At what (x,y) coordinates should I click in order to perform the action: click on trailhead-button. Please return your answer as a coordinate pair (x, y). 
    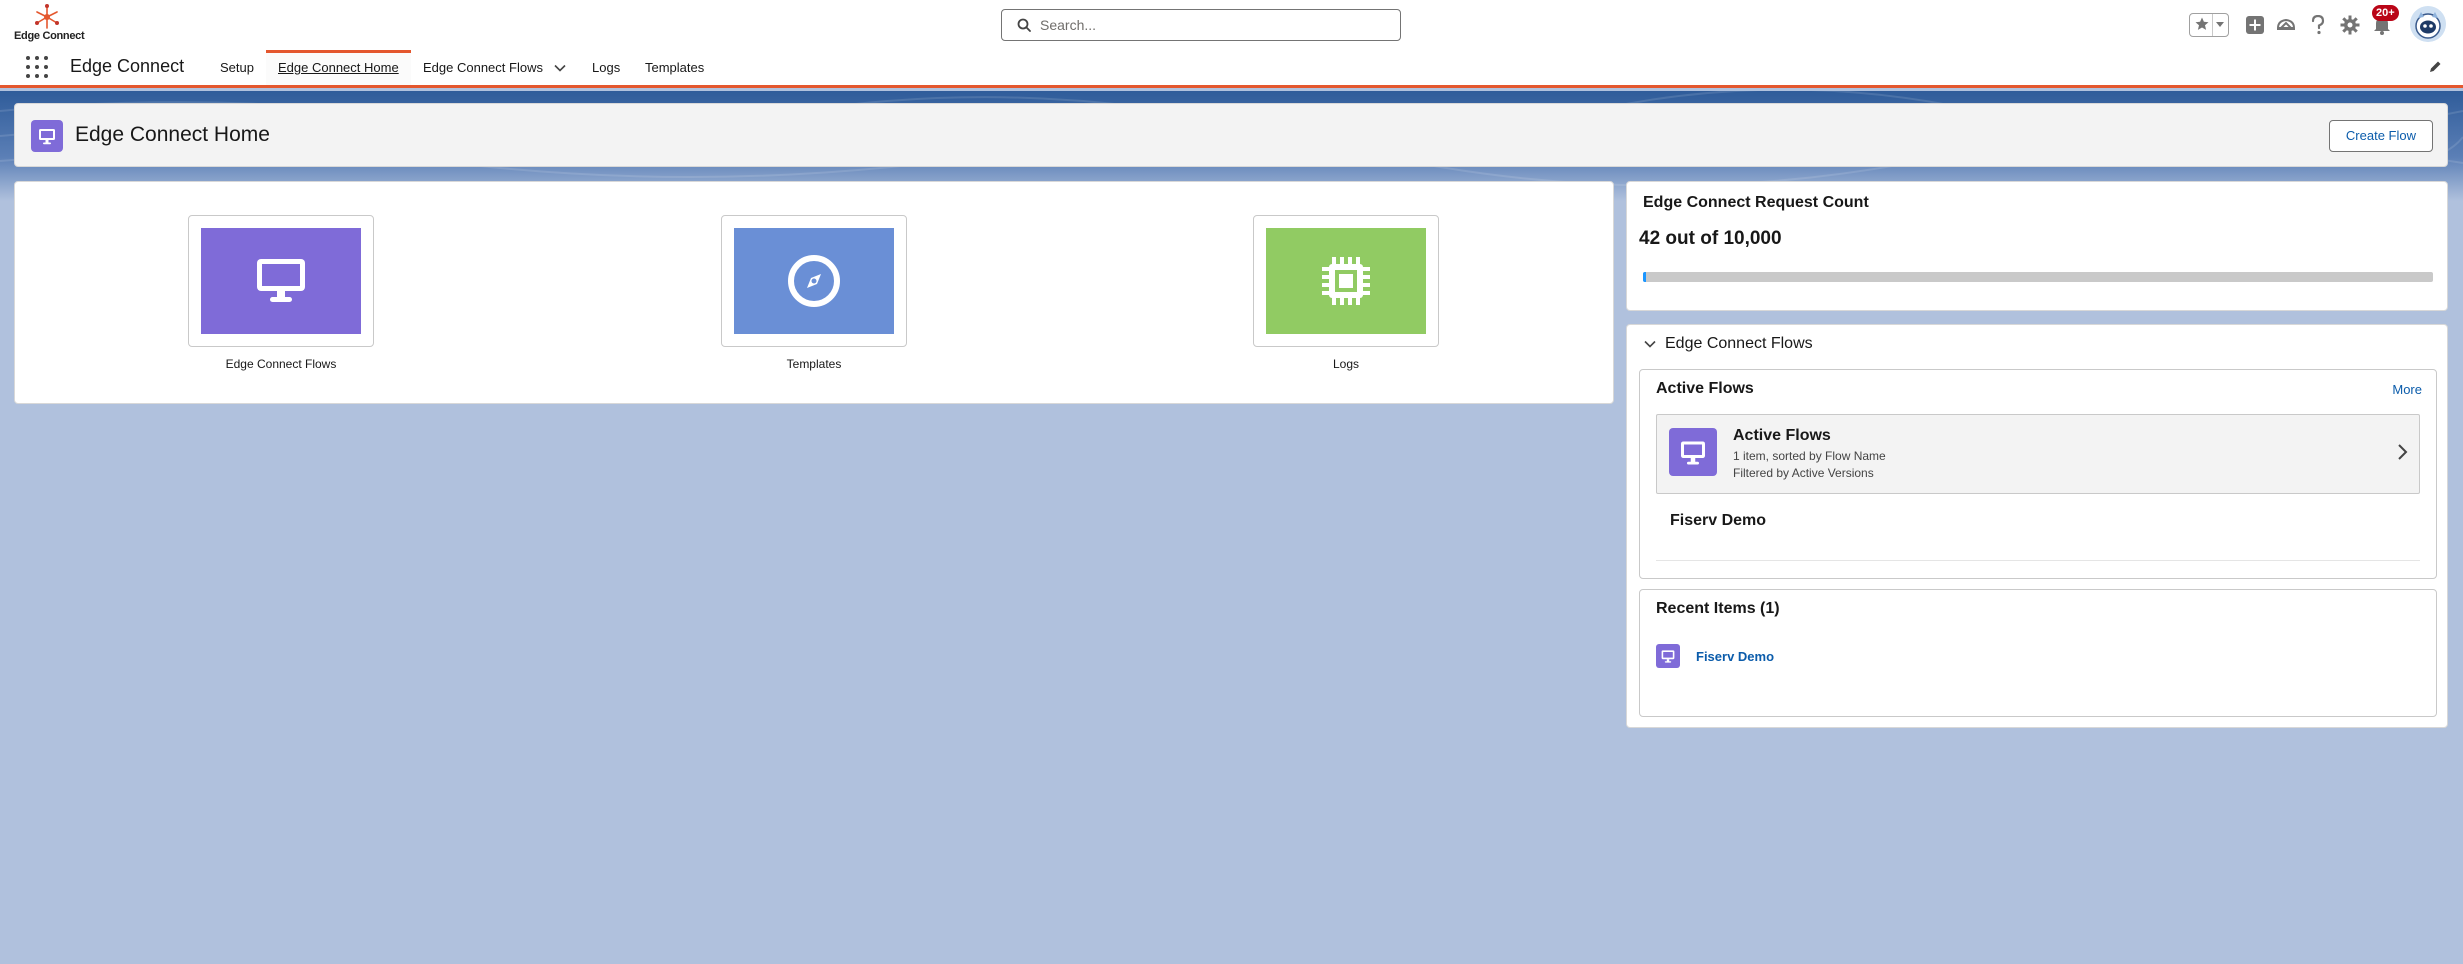
    Looking at the image, I should click on (2286, 25).